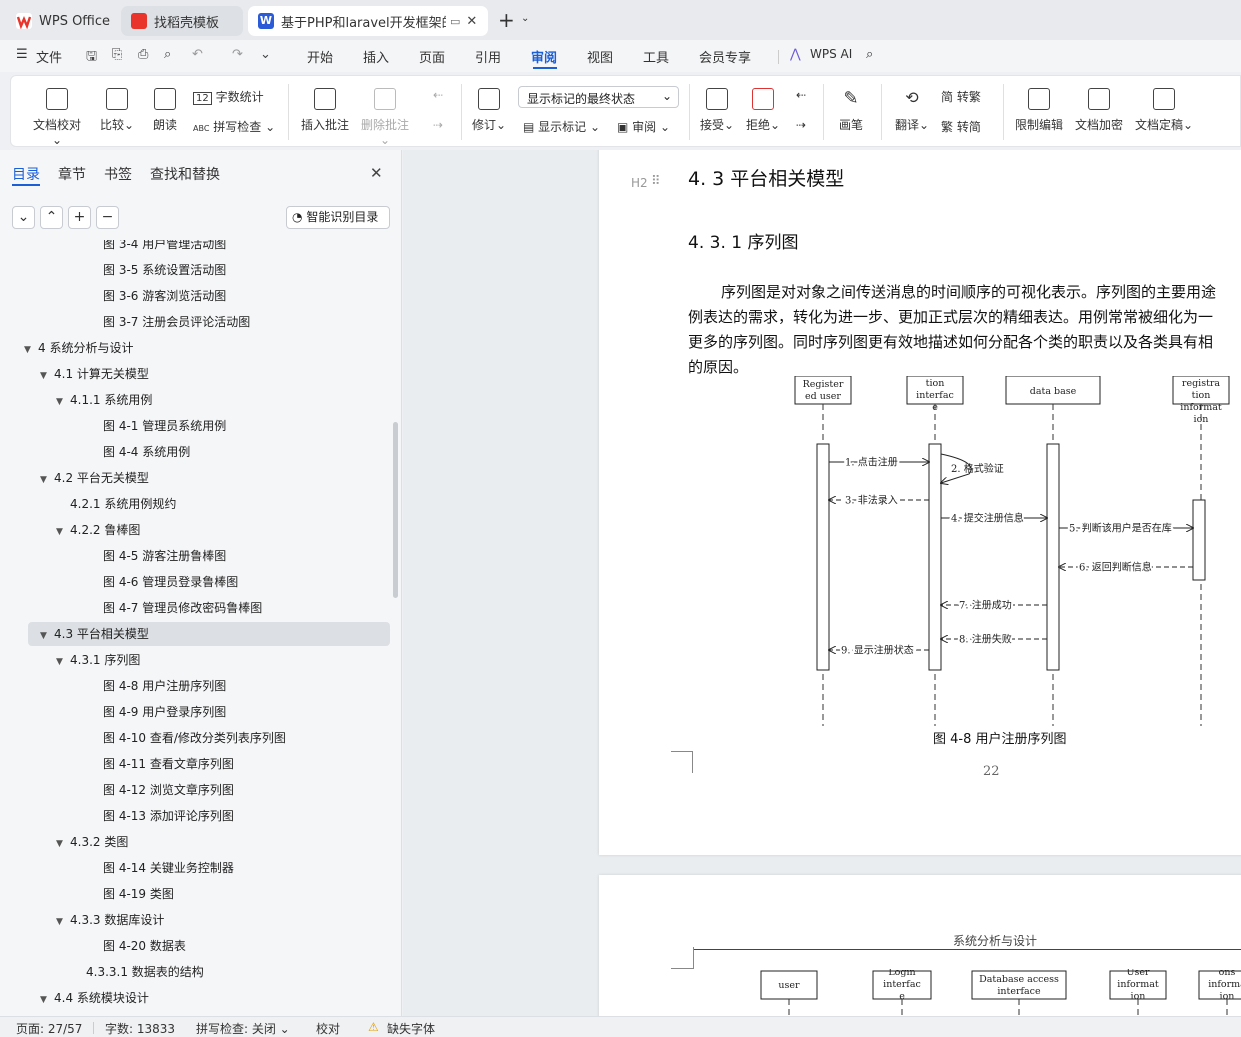 This screenshot has width=1241, height=1037. I want to click on doc-check-button: 文档校对 ⌄, so click(57, 117).